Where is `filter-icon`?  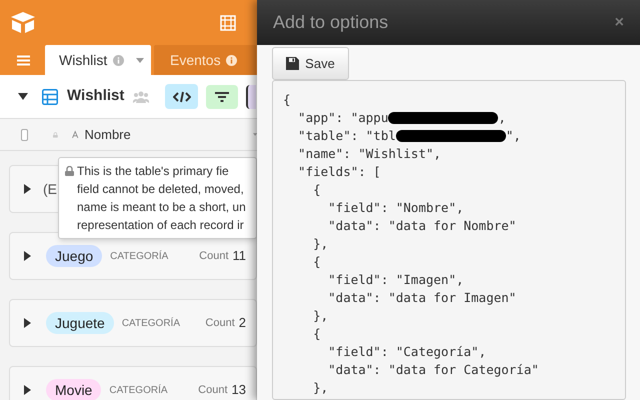 filter-icon is located at coordinates (222, 97).